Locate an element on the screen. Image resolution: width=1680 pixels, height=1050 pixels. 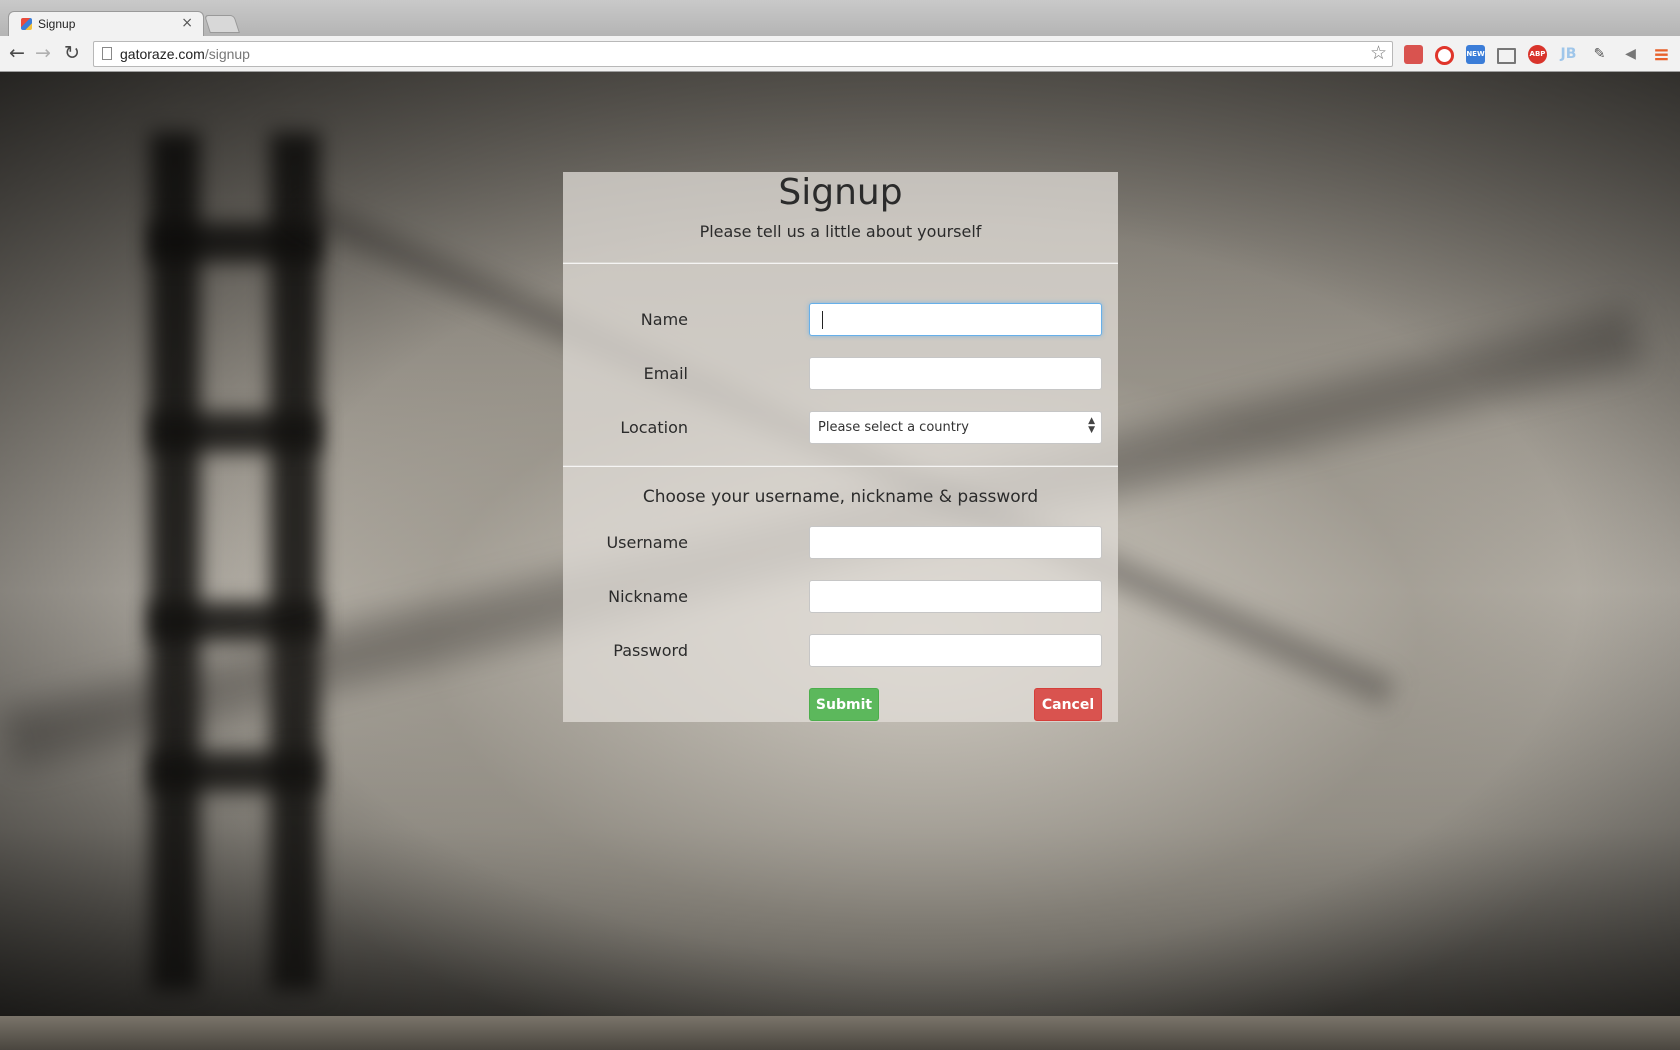
record-extension-icon is located at coordinates (1444, 55).